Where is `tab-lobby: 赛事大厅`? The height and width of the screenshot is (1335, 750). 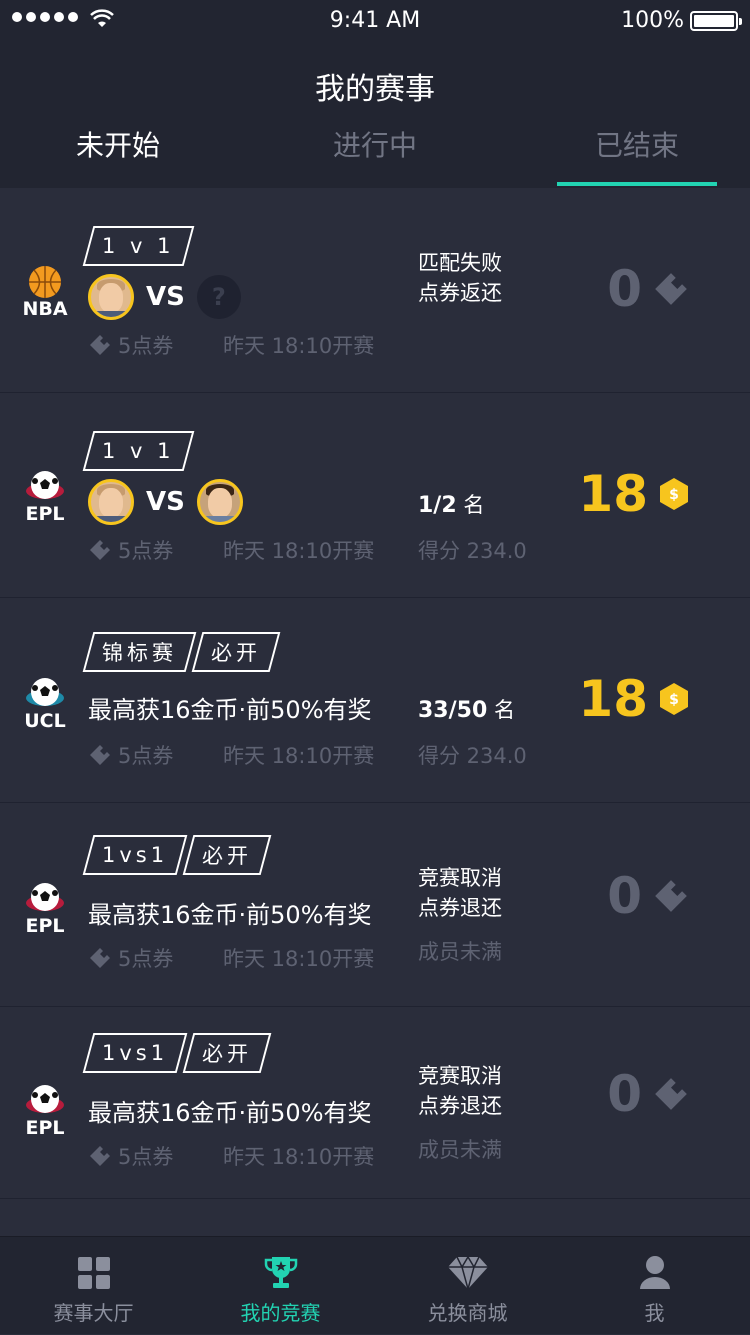 tab-lobby: 赛事大厅 is located at coordinates (93, 1286).